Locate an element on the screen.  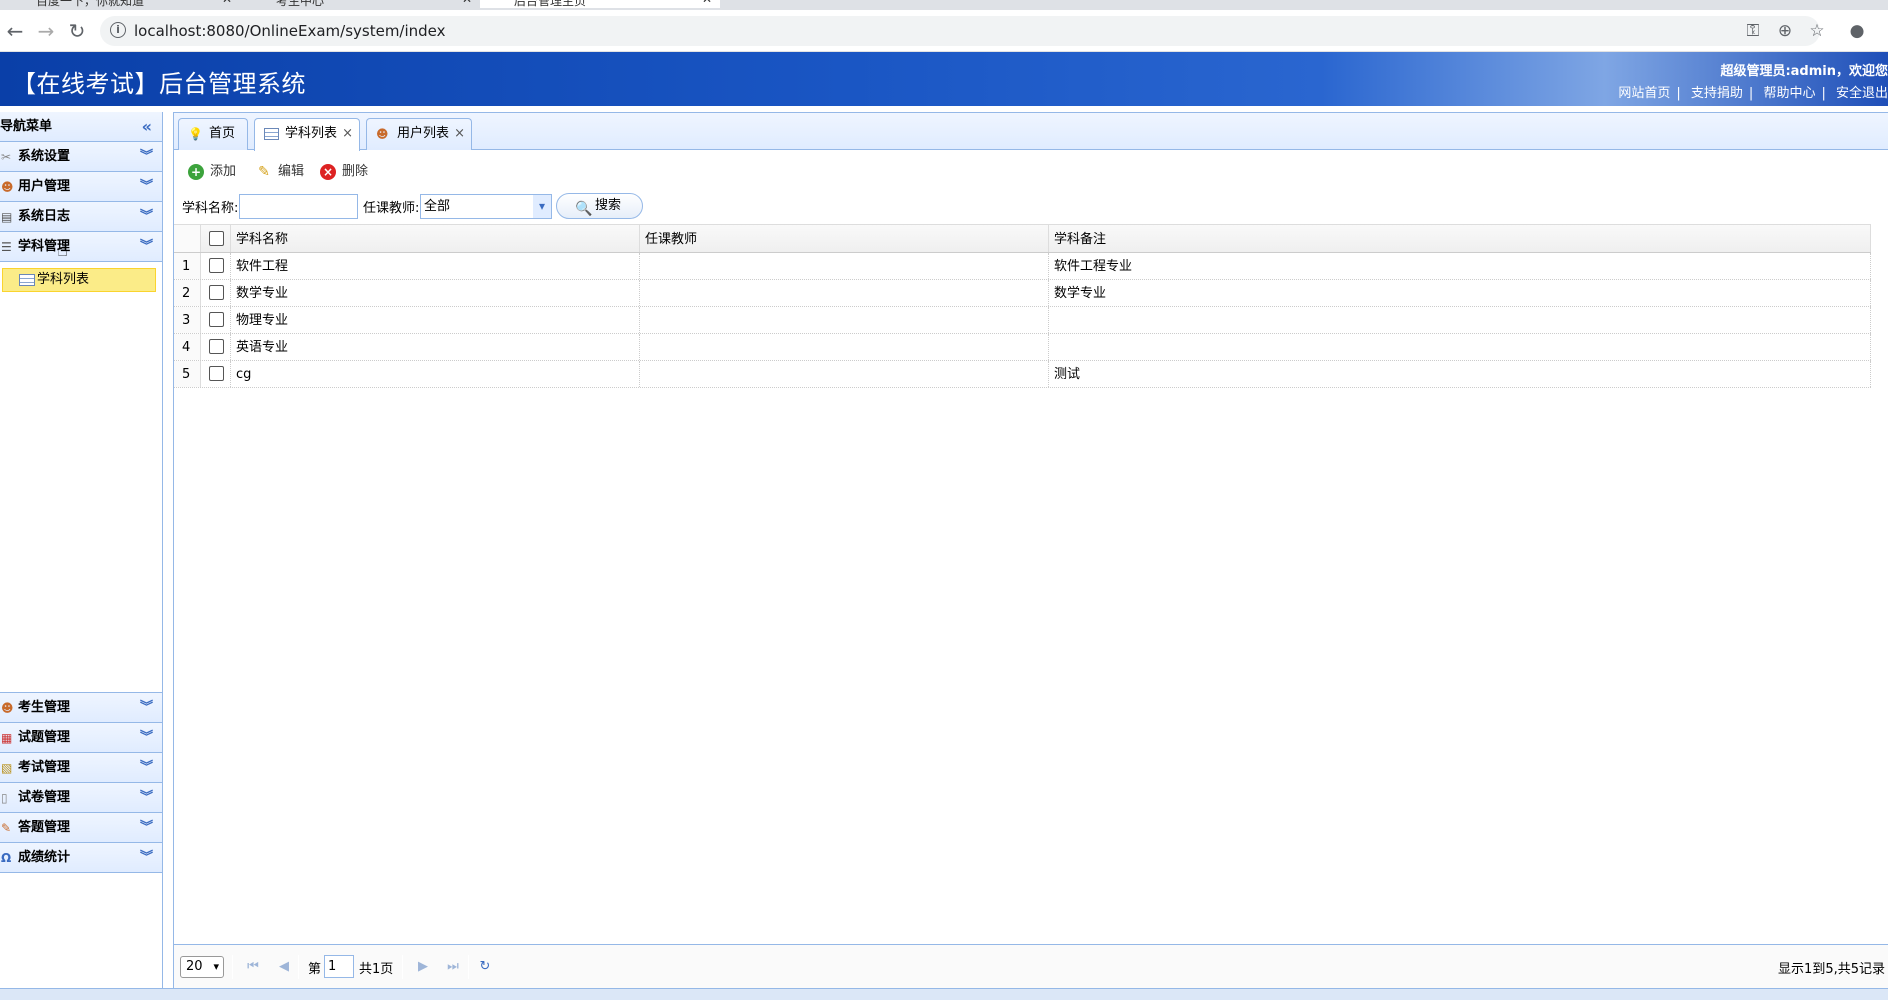
table-row: 4 英语专业 is located at coordinates (1022, 347).